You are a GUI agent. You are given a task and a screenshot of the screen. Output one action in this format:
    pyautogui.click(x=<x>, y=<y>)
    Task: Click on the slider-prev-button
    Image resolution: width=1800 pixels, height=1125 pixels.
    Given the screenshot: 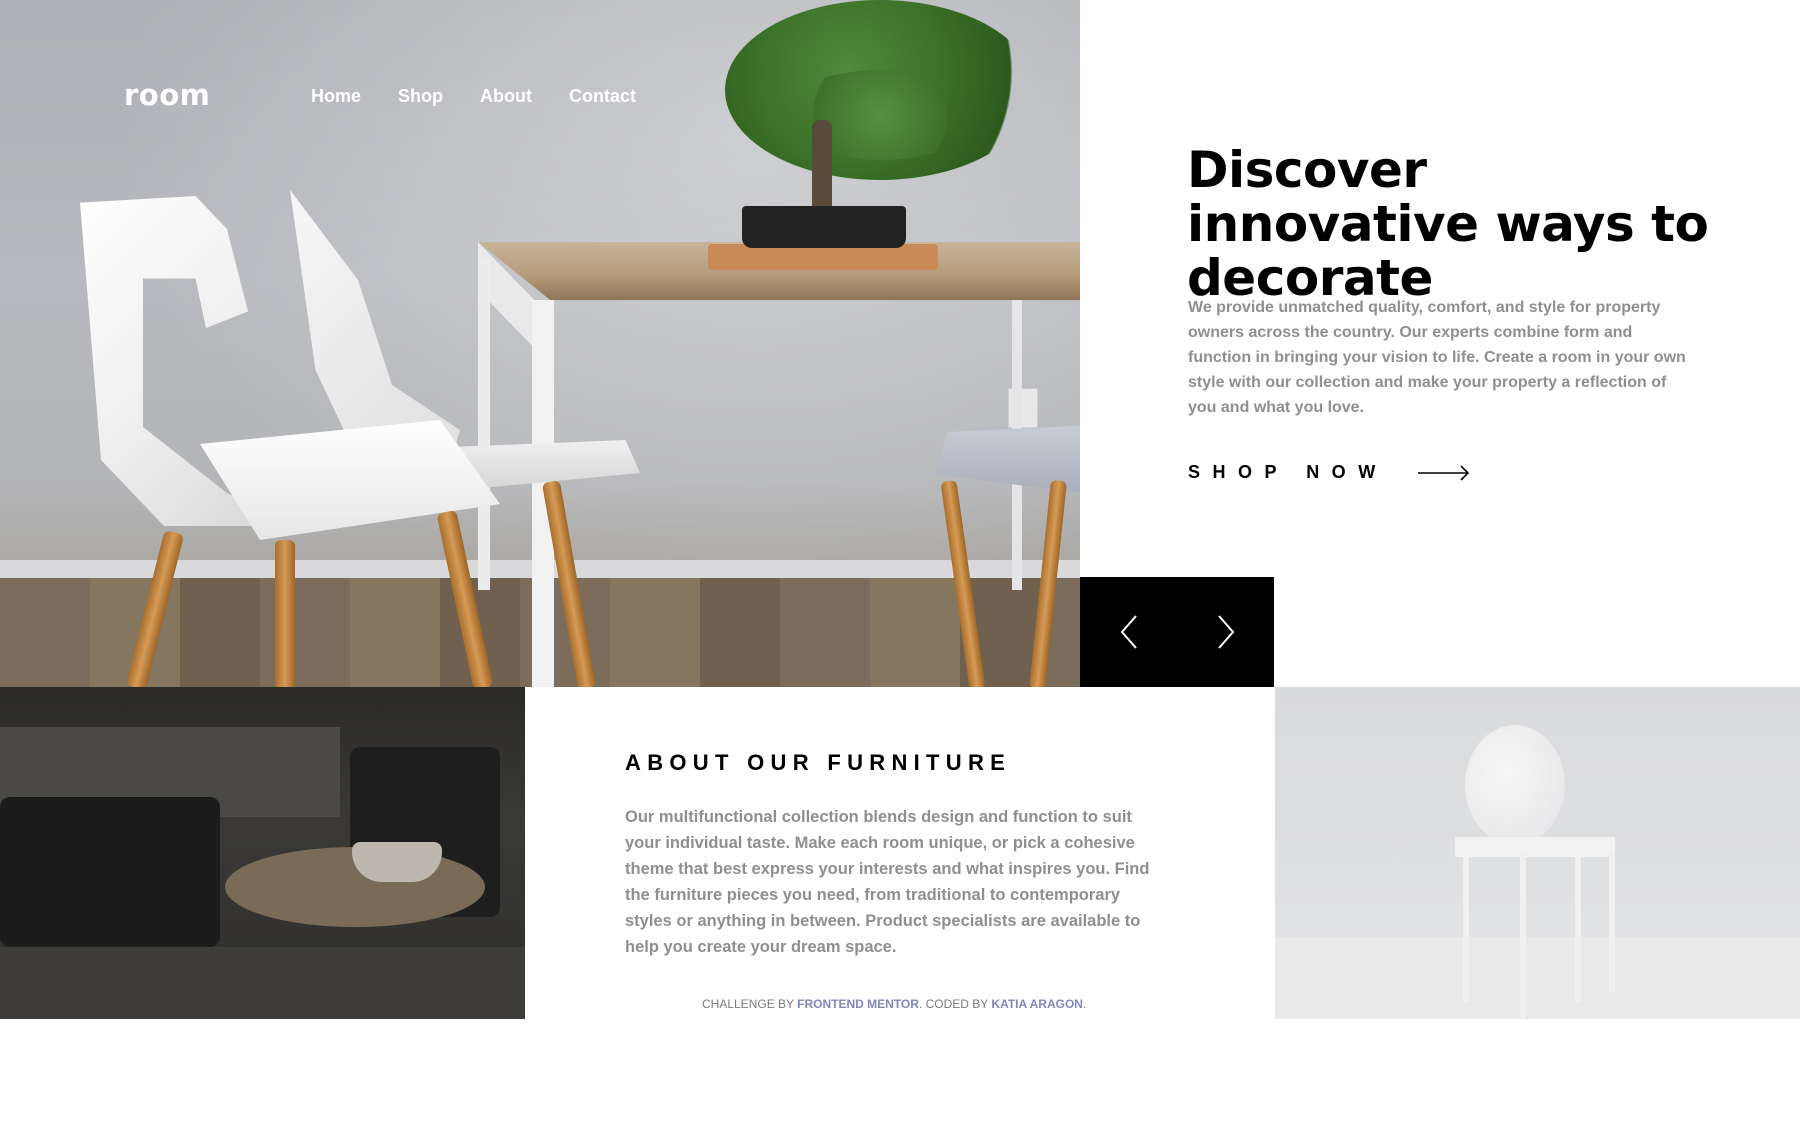 What is the action you would take?
    pyautogui.click(x=1128, y=632)
    